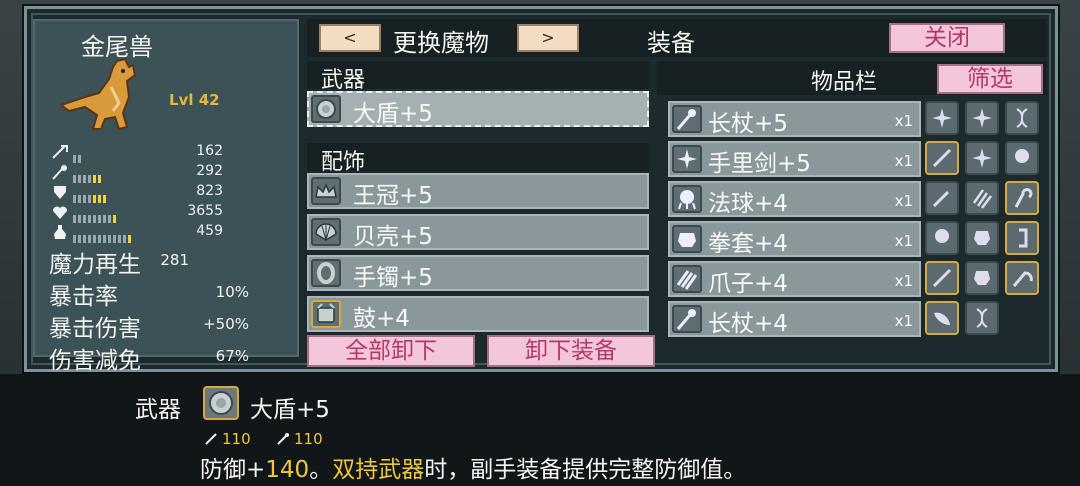 This screenshot has width=1080, height=486. What do you see at coordinates (478, 191) in the screenshot?
I see `accessory-slot-crown: 王冠+5` at bounding box center [478, 191].